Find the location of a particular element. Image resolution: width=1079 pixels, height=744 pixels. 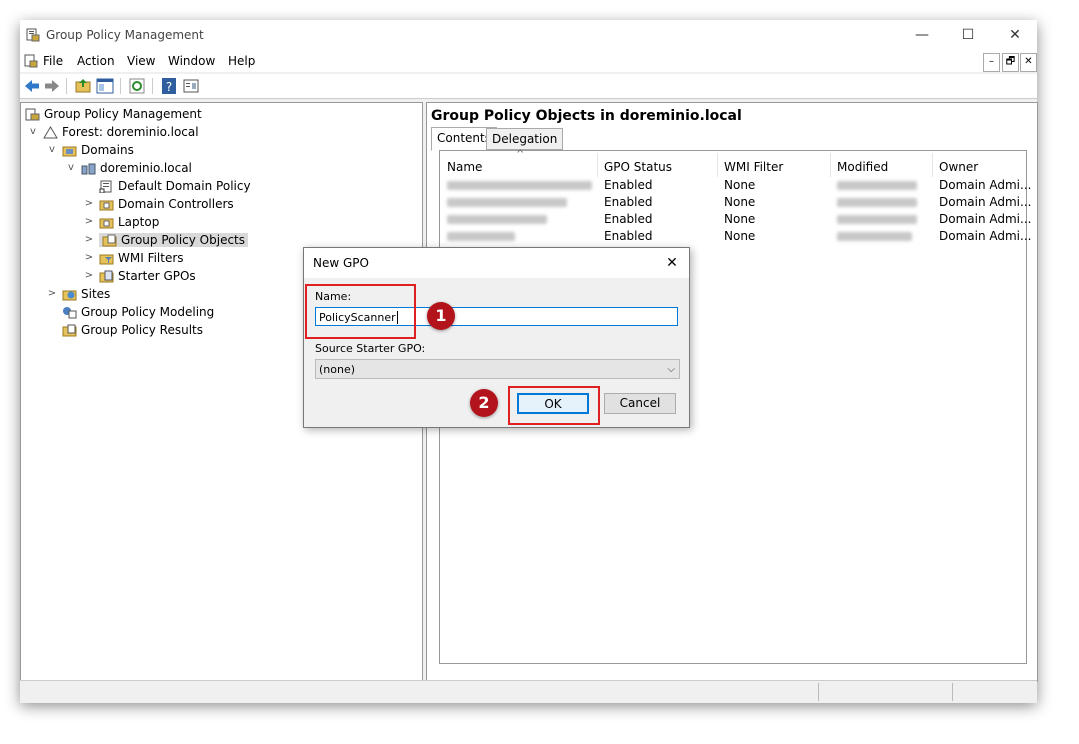

tree-domains: v Domains is located at coordinates (91, 150).